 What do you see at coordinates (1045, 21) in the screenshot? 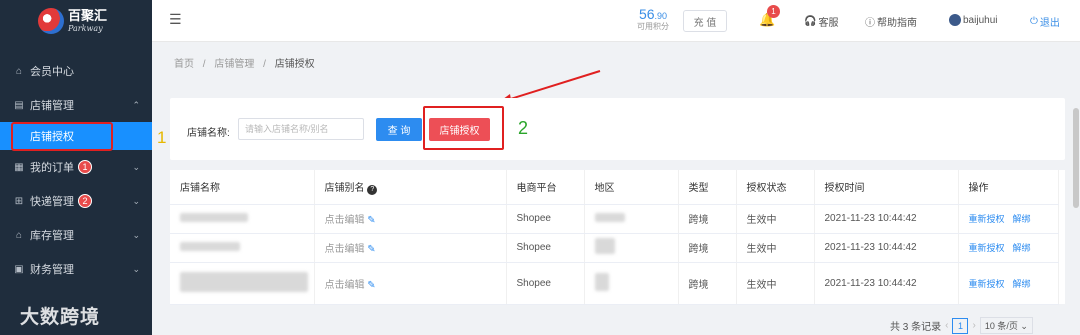
I see `logout-link: ⏻ 退出` at bounding box center [1045, 21].